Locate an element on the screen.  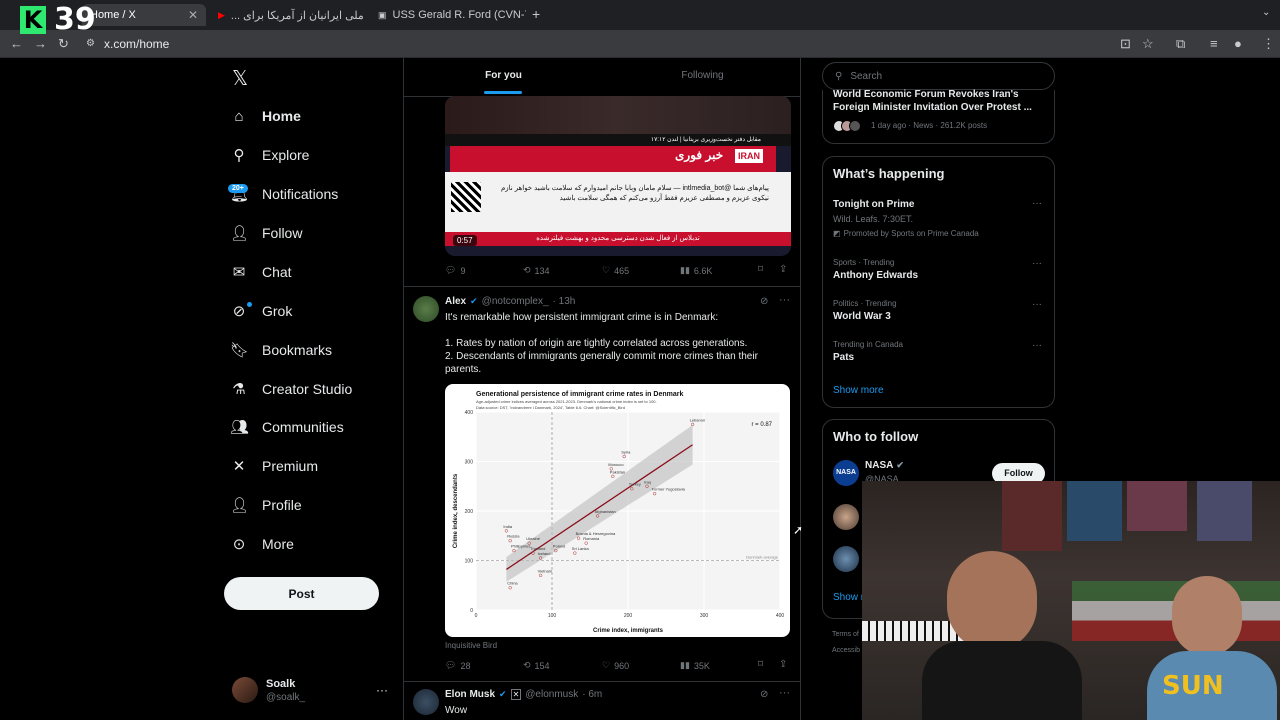
post-time: · 6m is located at coordinates (592, 694).